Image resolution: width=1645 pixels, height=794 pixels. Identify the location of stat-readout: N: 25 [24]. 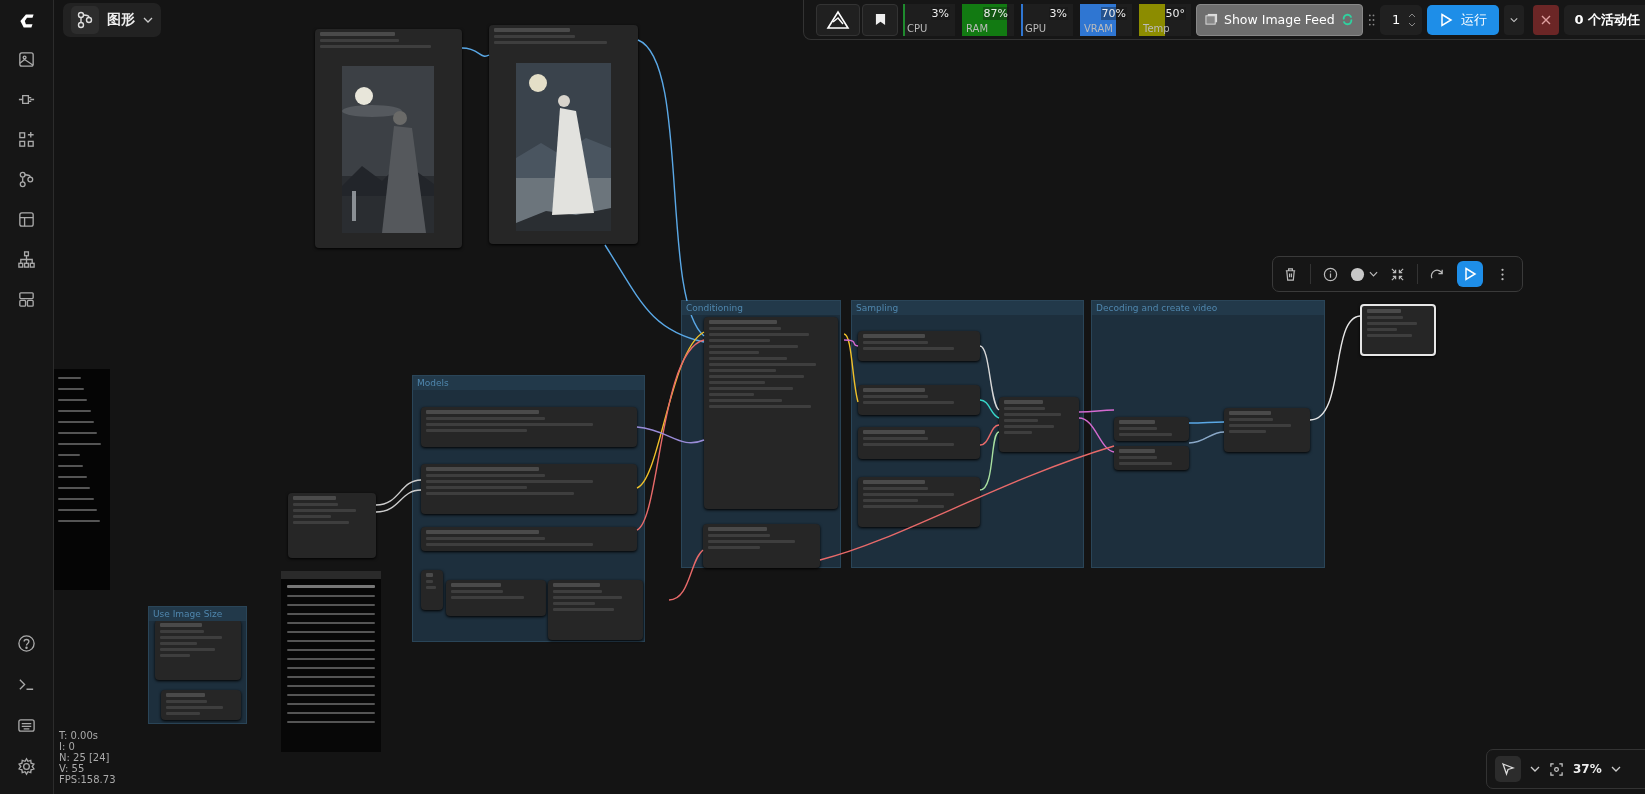
(85, 757).